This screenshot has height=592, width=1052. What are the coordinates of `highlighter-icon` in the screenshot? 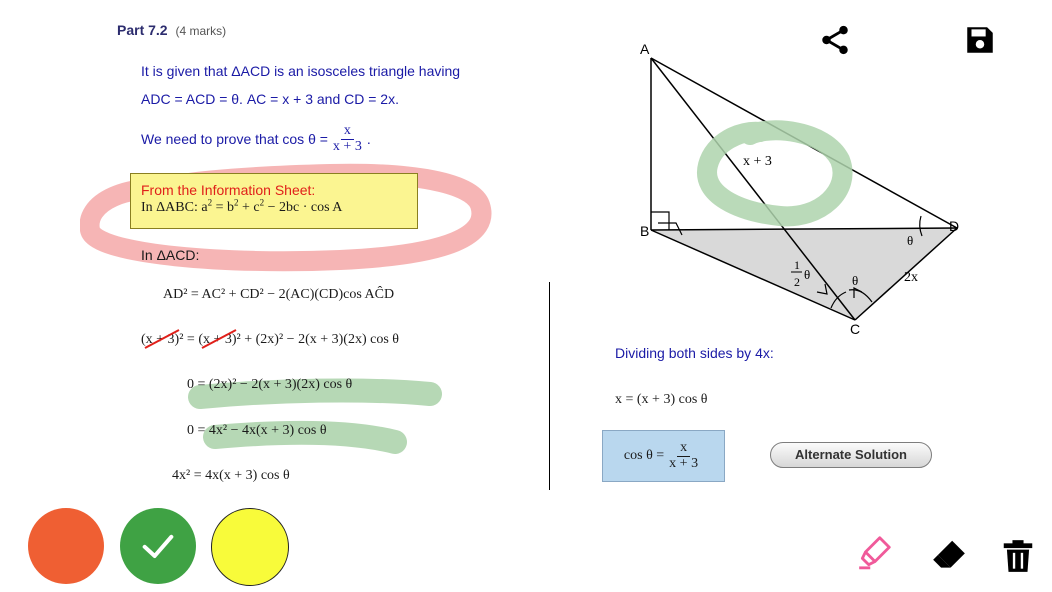 It's located at (875, 553).